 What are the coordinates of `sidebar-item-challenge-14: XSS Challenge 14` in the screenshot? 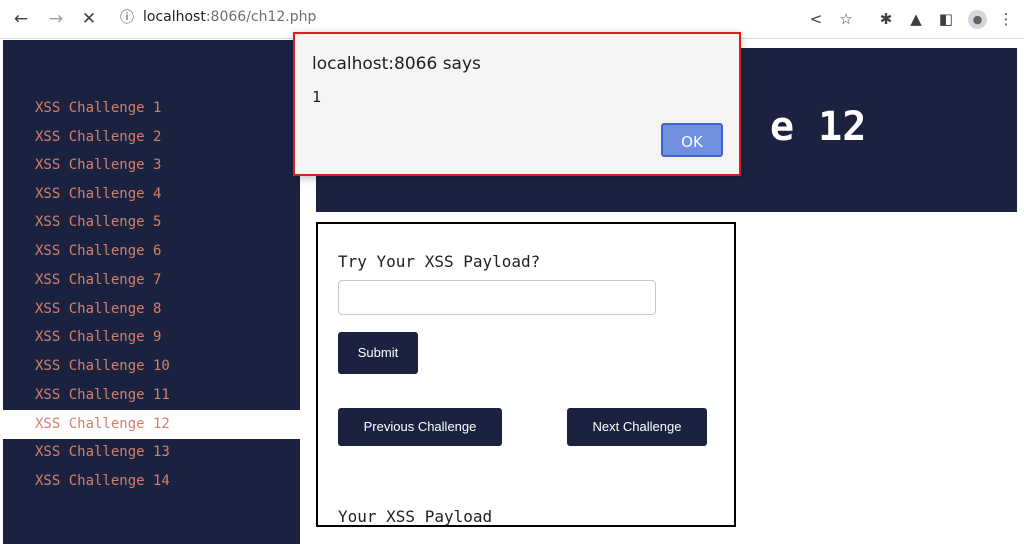 It's located at (151, 481).